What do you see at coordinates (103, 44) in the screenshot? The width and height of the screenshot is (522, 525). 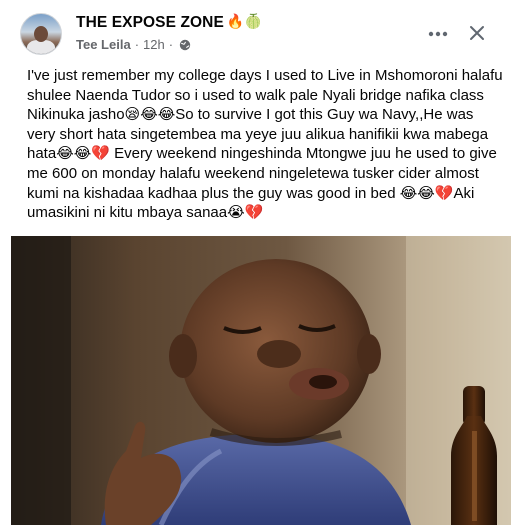 I see `author-name: Tee Leila` at bounding box center [103, 44].